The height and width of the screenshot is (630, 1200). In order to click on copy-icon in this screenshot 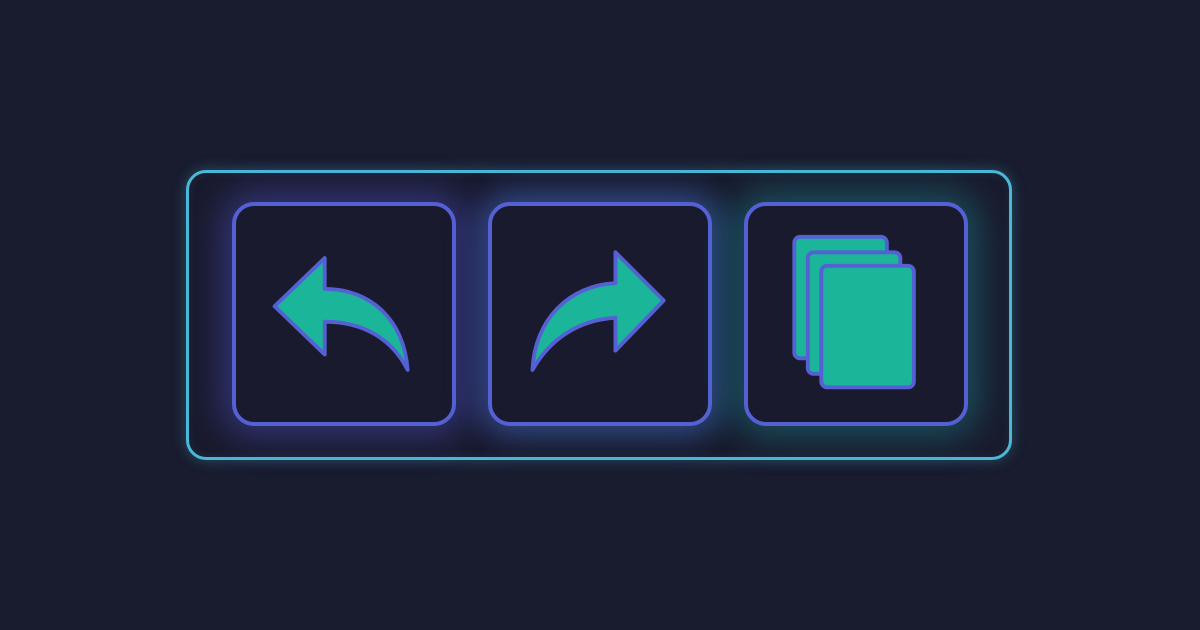, I will do `click(856, 314)`.